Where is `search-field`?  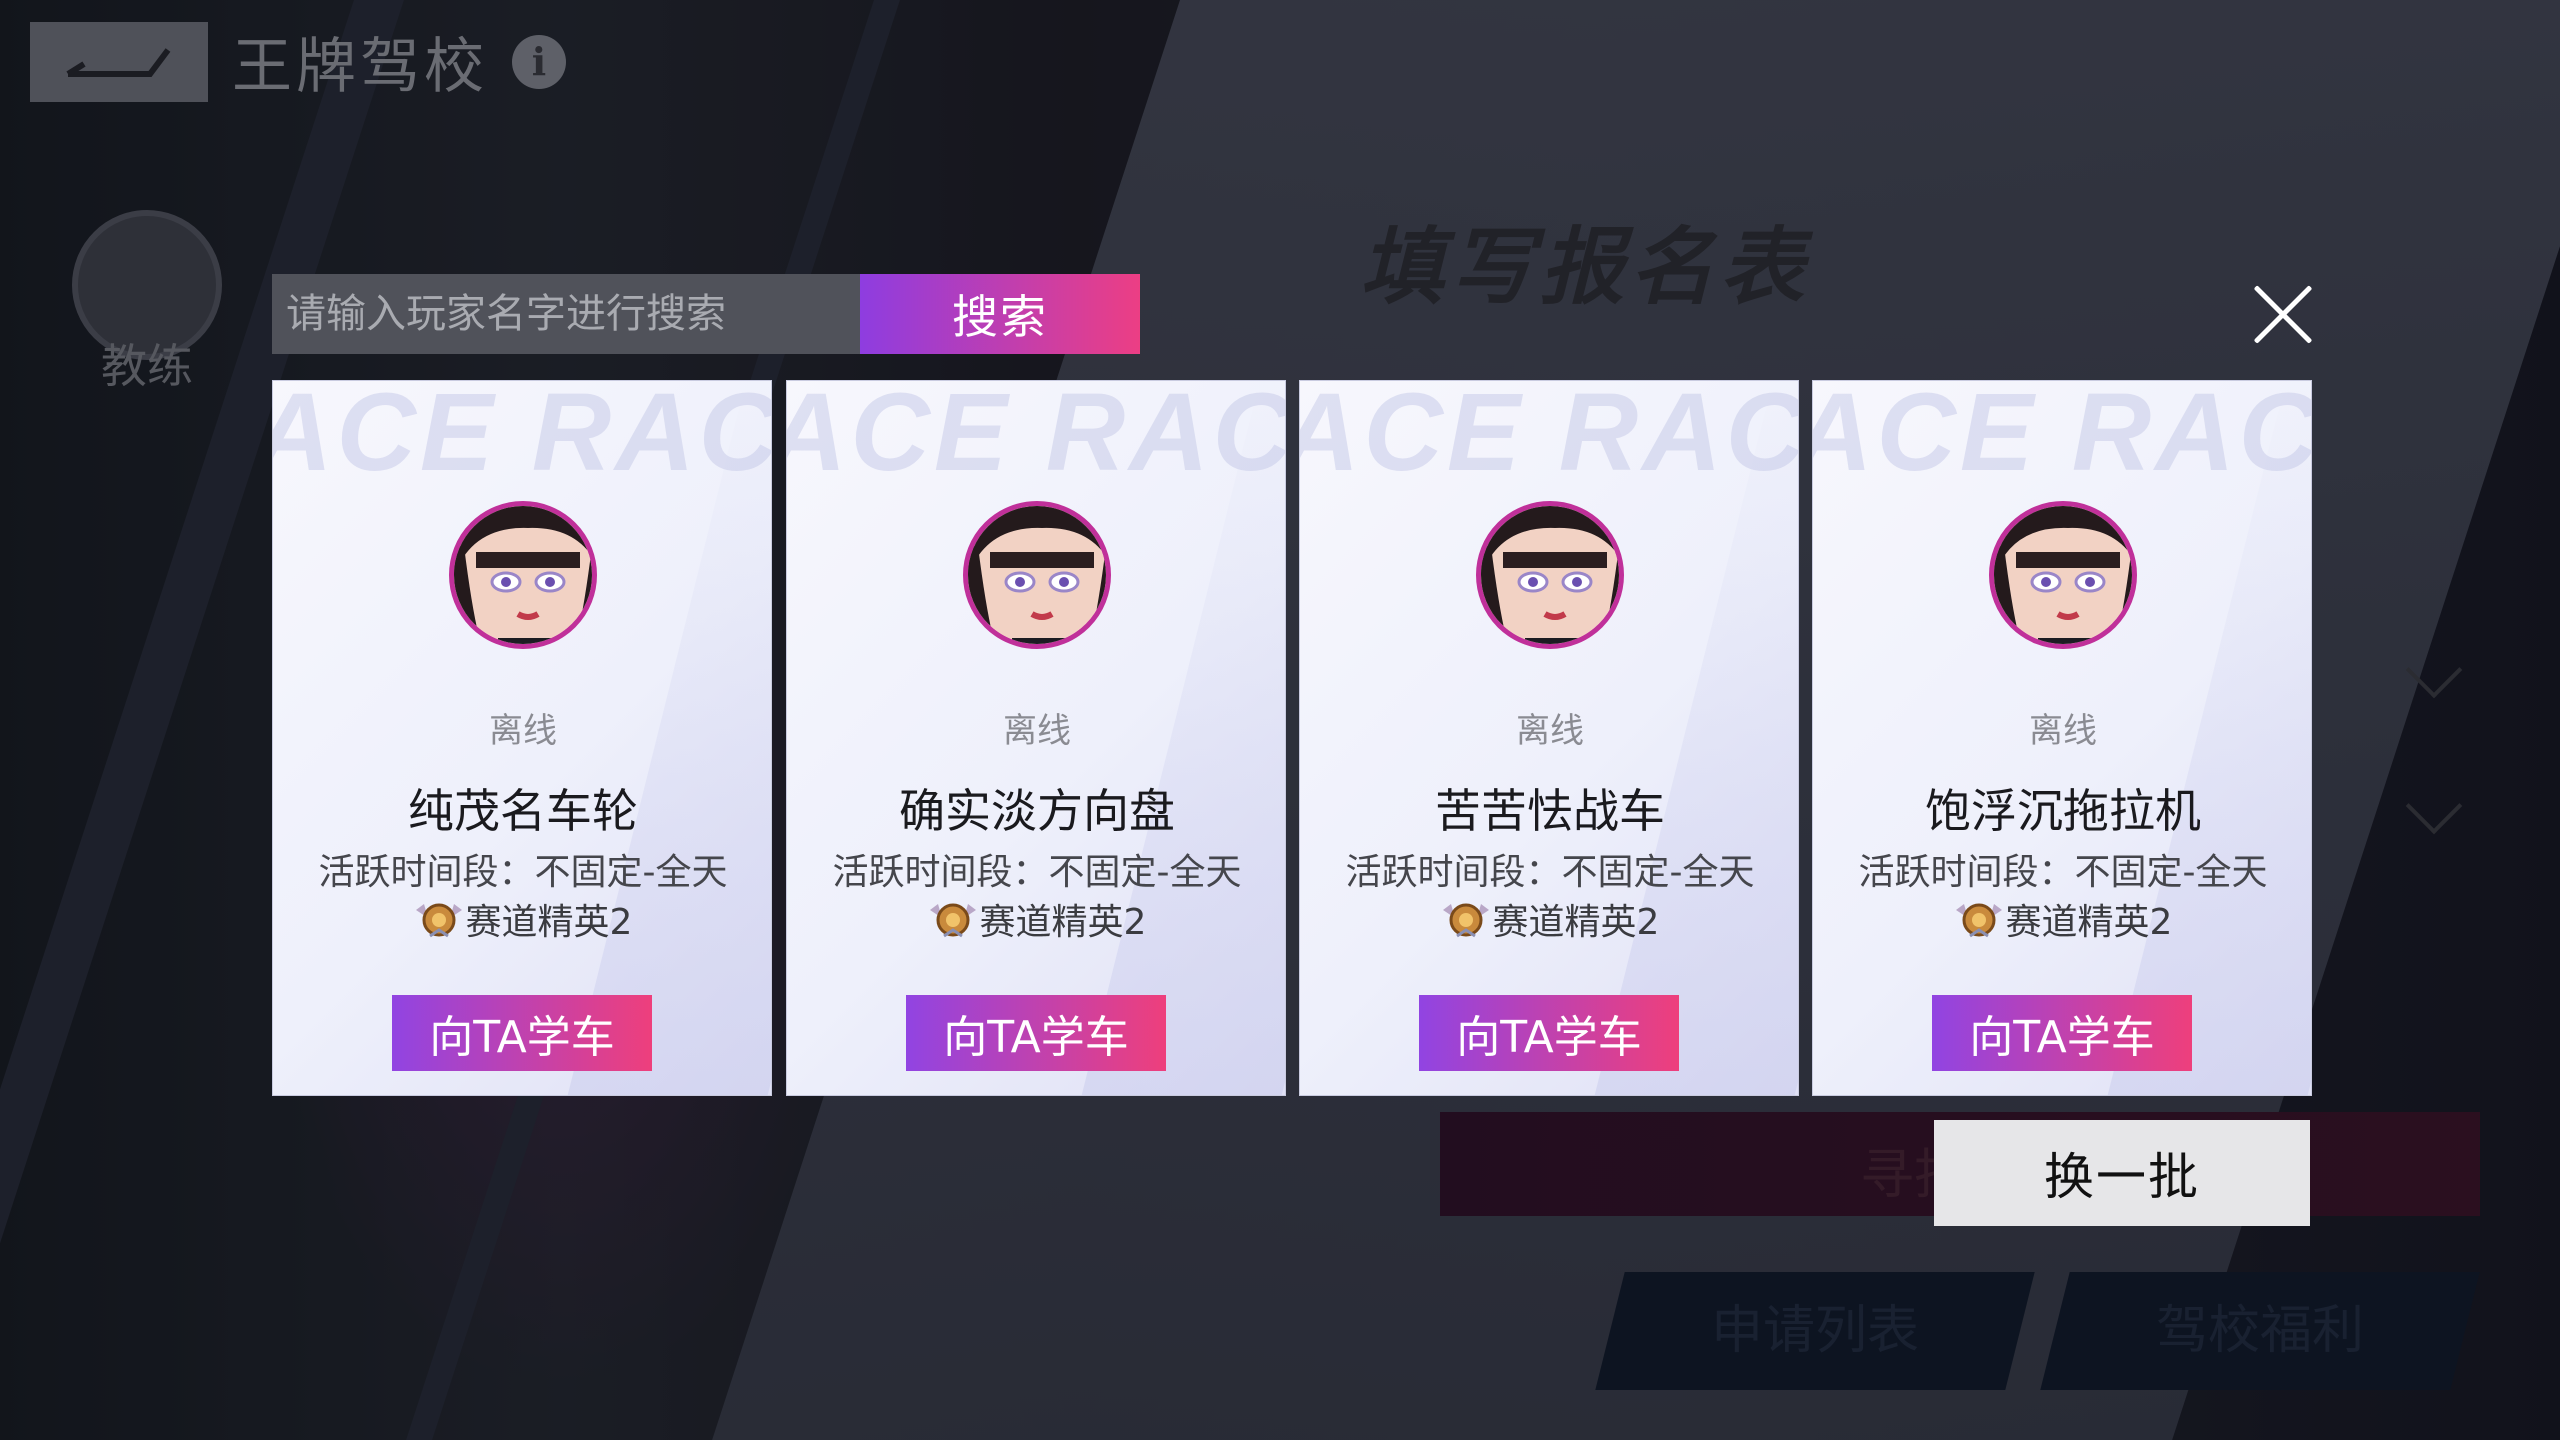
search-field is located at coordinates (566, 314).